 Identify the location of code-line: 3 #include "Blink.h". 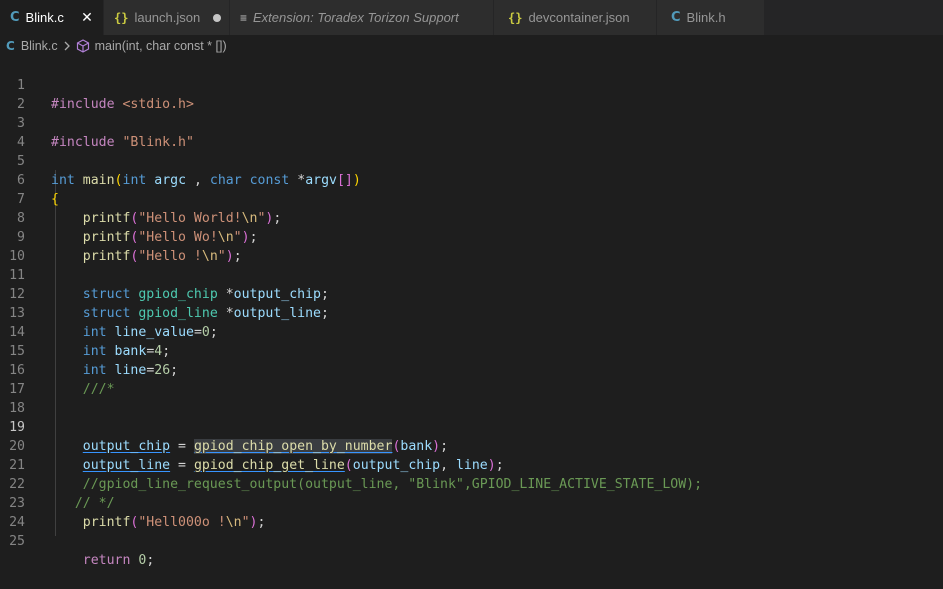
(471, 122).